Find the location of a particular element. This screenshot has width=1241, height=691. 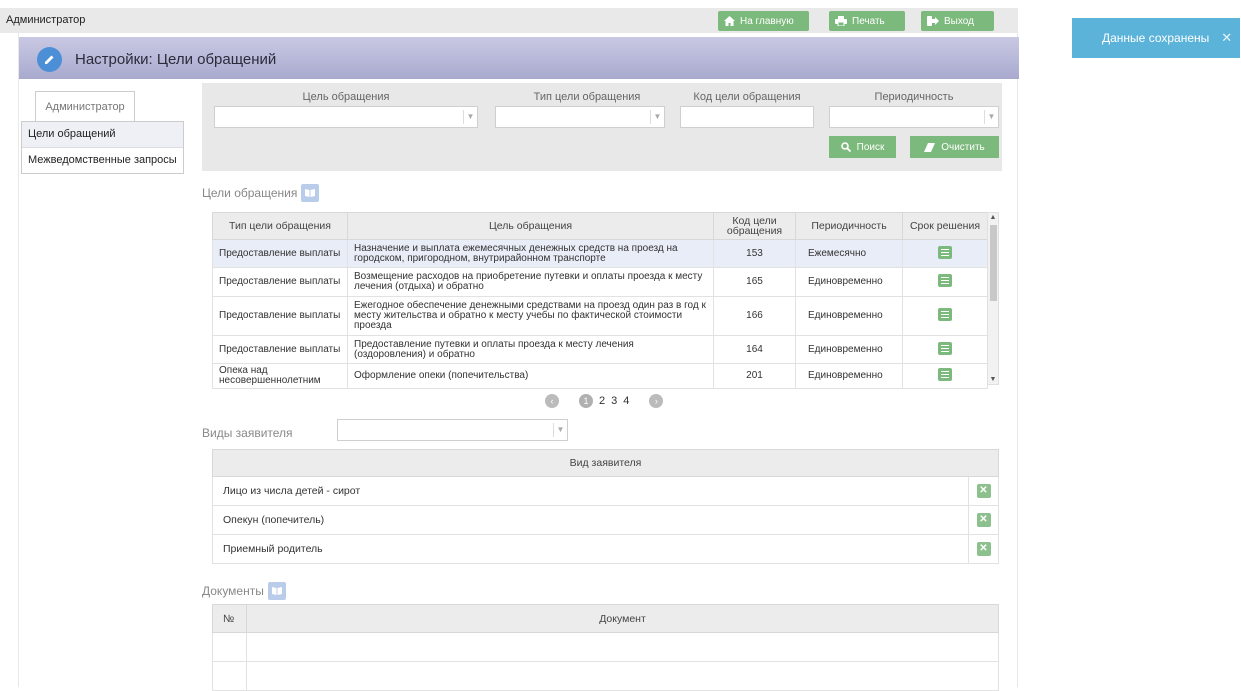

page-2: 2 is located at coordinates (602, 401).